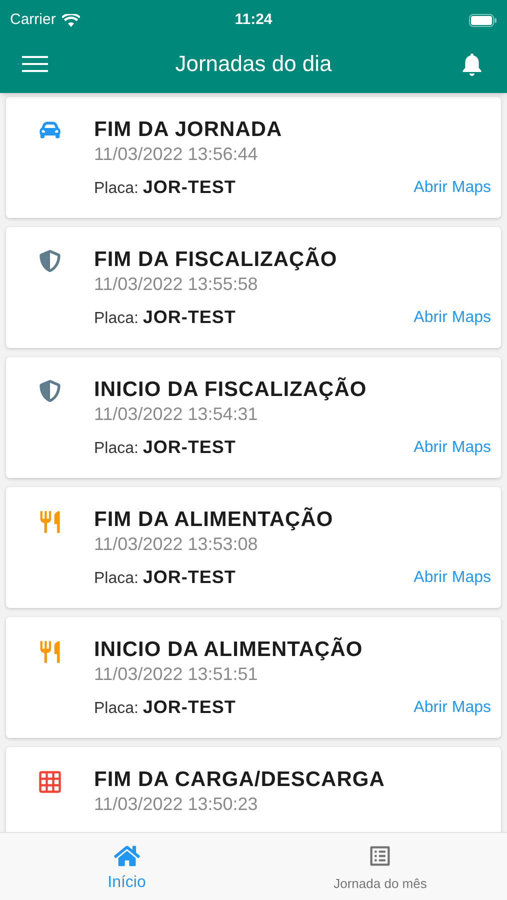 This screenshot has width=507, height=900. What do you see at coordinates (380, 866) in the screenshot?
I see `tab-bar-item: Jornada do mês` at bounding box center [380, 866].